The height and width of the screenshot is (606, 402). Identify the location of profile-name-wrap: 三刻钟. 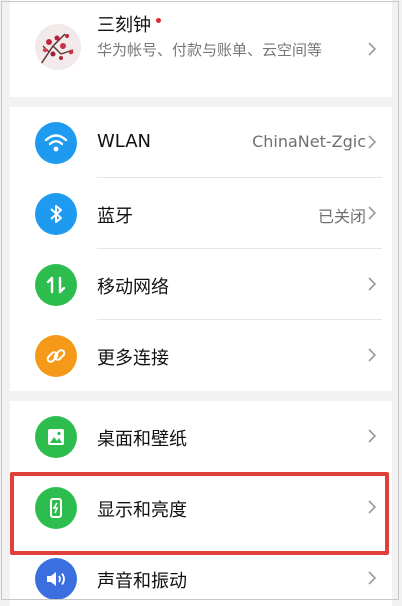
(129, 24).